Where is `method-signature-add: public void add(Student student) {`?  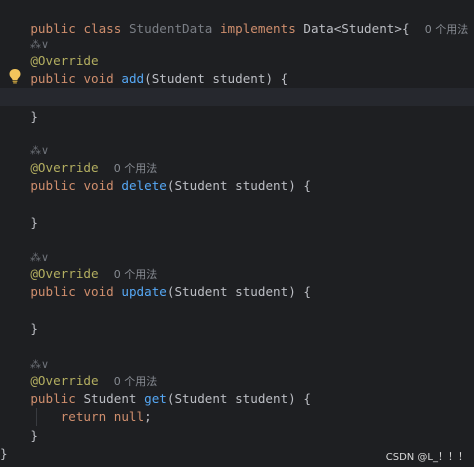 method-signature-add: public void add(Student student) { is located at coordinates (237, 79).